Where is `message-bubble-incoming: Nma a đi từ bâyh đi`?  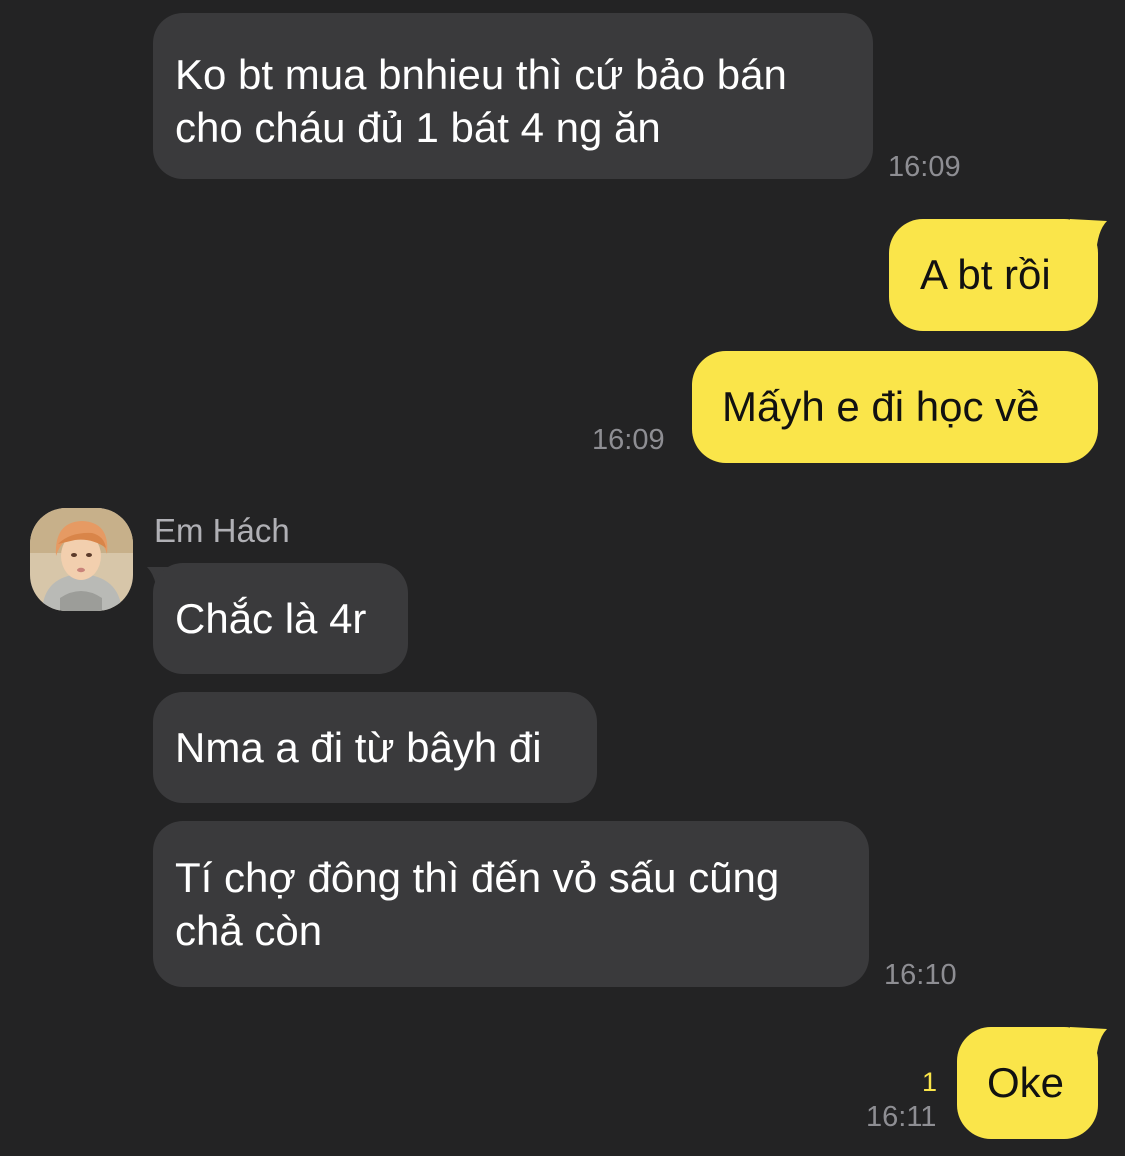
message-bubble-incoming: Nma a đi từ bâyh đi is located at coordinates (375, 747).